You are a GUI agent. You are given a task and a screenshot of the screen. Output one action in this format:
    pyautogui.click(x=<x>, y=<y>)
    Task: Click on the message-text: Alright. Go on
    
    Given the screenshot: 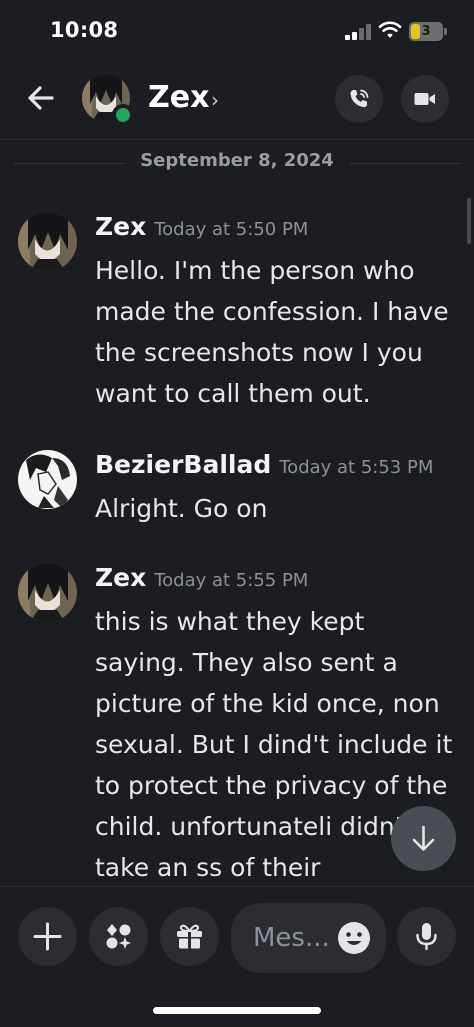 What is the action you would take?
    pyautogui.click(x=181, y=508)
    